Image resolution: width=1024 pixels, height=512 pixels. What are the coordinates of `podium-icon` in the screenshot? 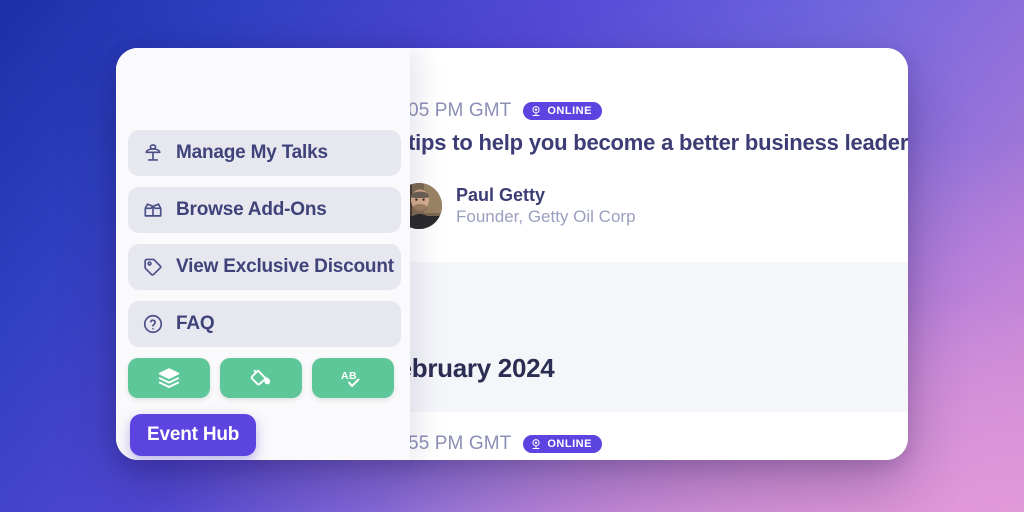 It's located at (153, 152).